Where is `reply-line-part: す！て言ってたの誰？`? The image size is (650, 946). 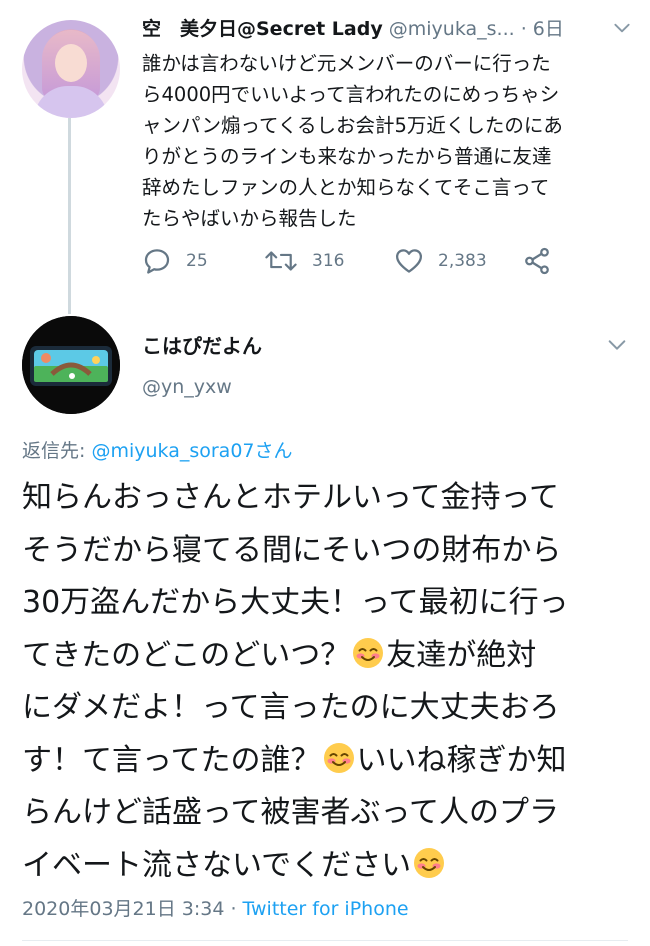 reply-line-part: す！て言ってたの誰？ is located at coordinates (171, 760).